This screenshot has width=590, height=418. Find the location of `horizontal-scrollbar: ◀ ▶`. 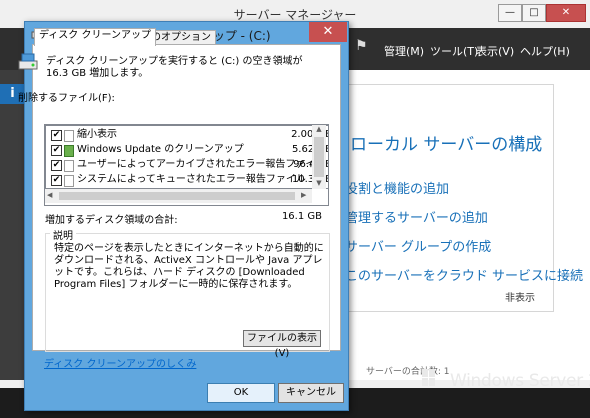

horizontal-scrollbar: ◀ ▶ is located at coordinates (178, 196).